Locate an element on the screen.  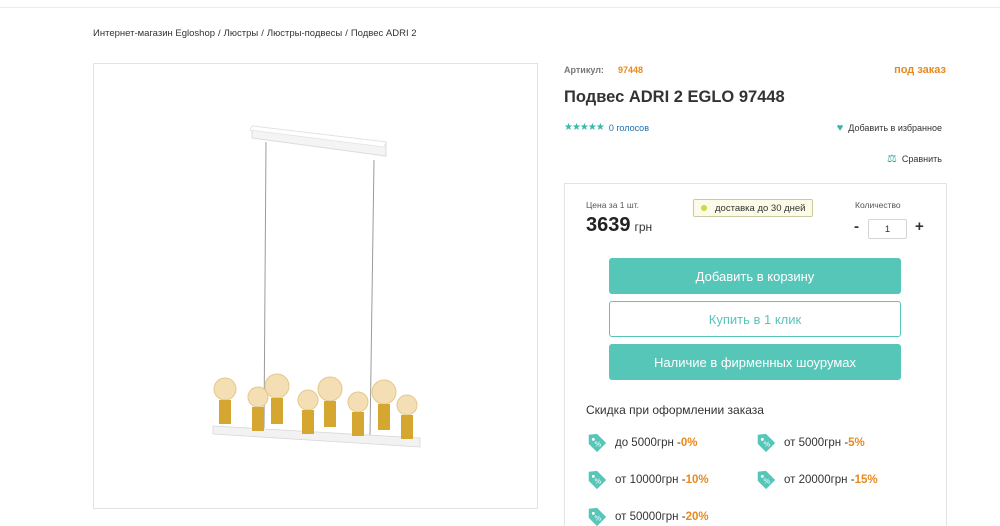
top-header-strip is located at coordinates (500, 4).